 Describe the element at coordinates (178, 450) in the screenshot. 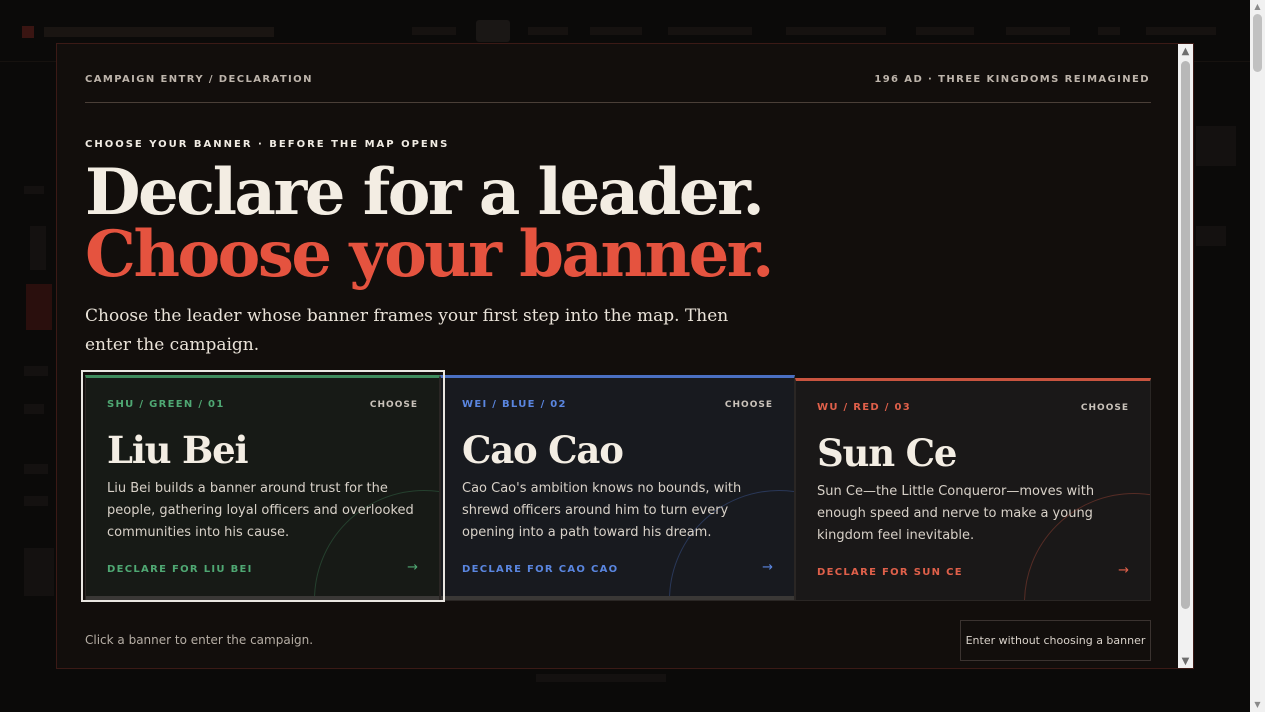

I see `card-leader-name: Liu Bei` at that location.